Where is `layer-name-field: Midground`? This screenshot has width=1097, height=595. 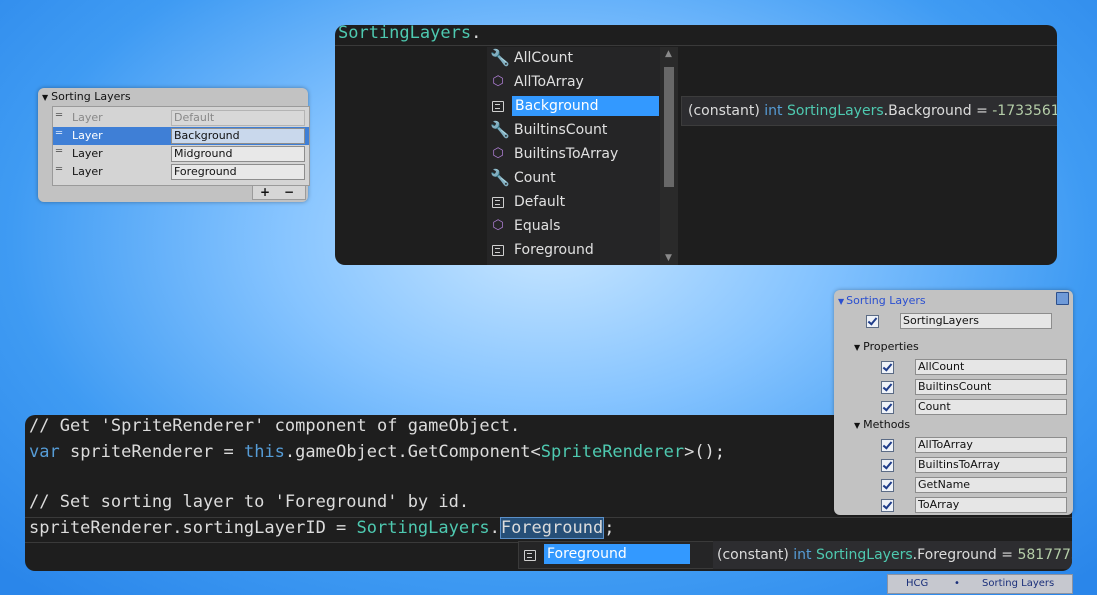
layer-name-field: Midground is located at coordinates (238, 154).